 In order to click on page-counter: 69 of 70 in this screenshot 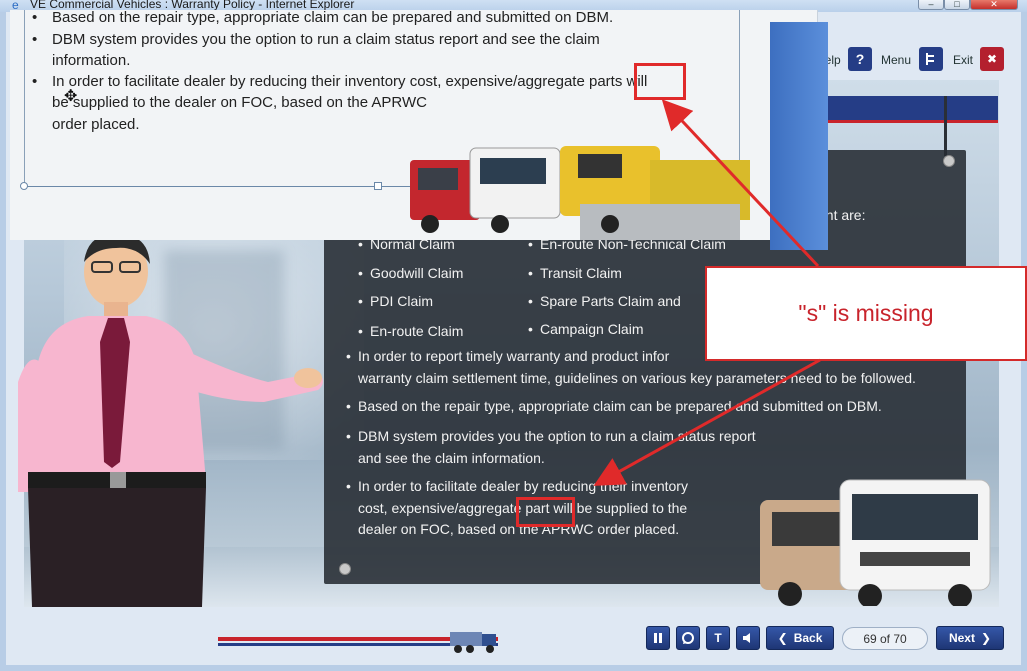, I will do `click(885, 638)`.